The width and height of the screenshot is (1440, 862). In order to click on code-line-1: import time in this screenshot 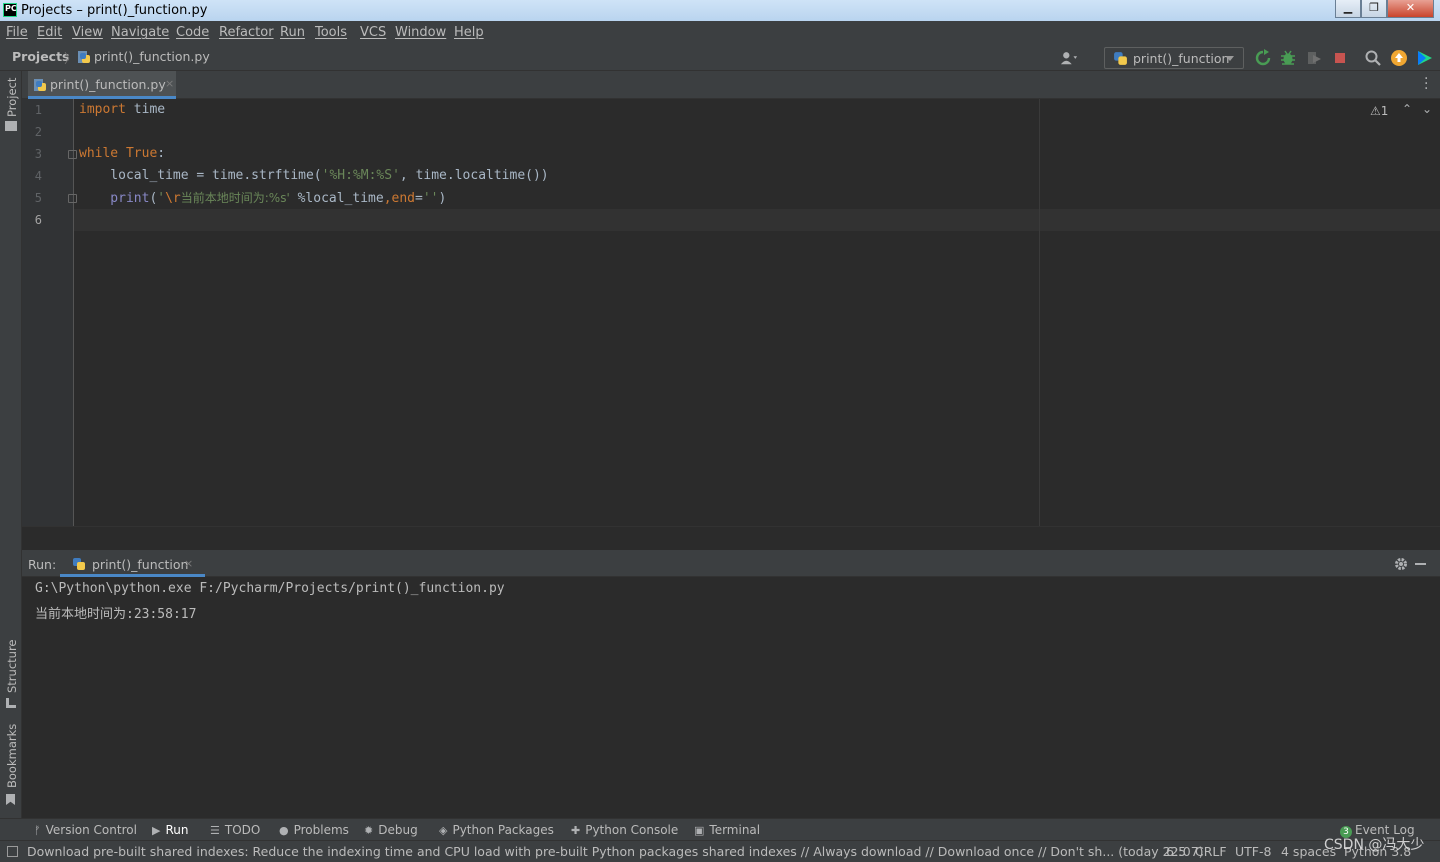, I will do `click(122, 110)`.